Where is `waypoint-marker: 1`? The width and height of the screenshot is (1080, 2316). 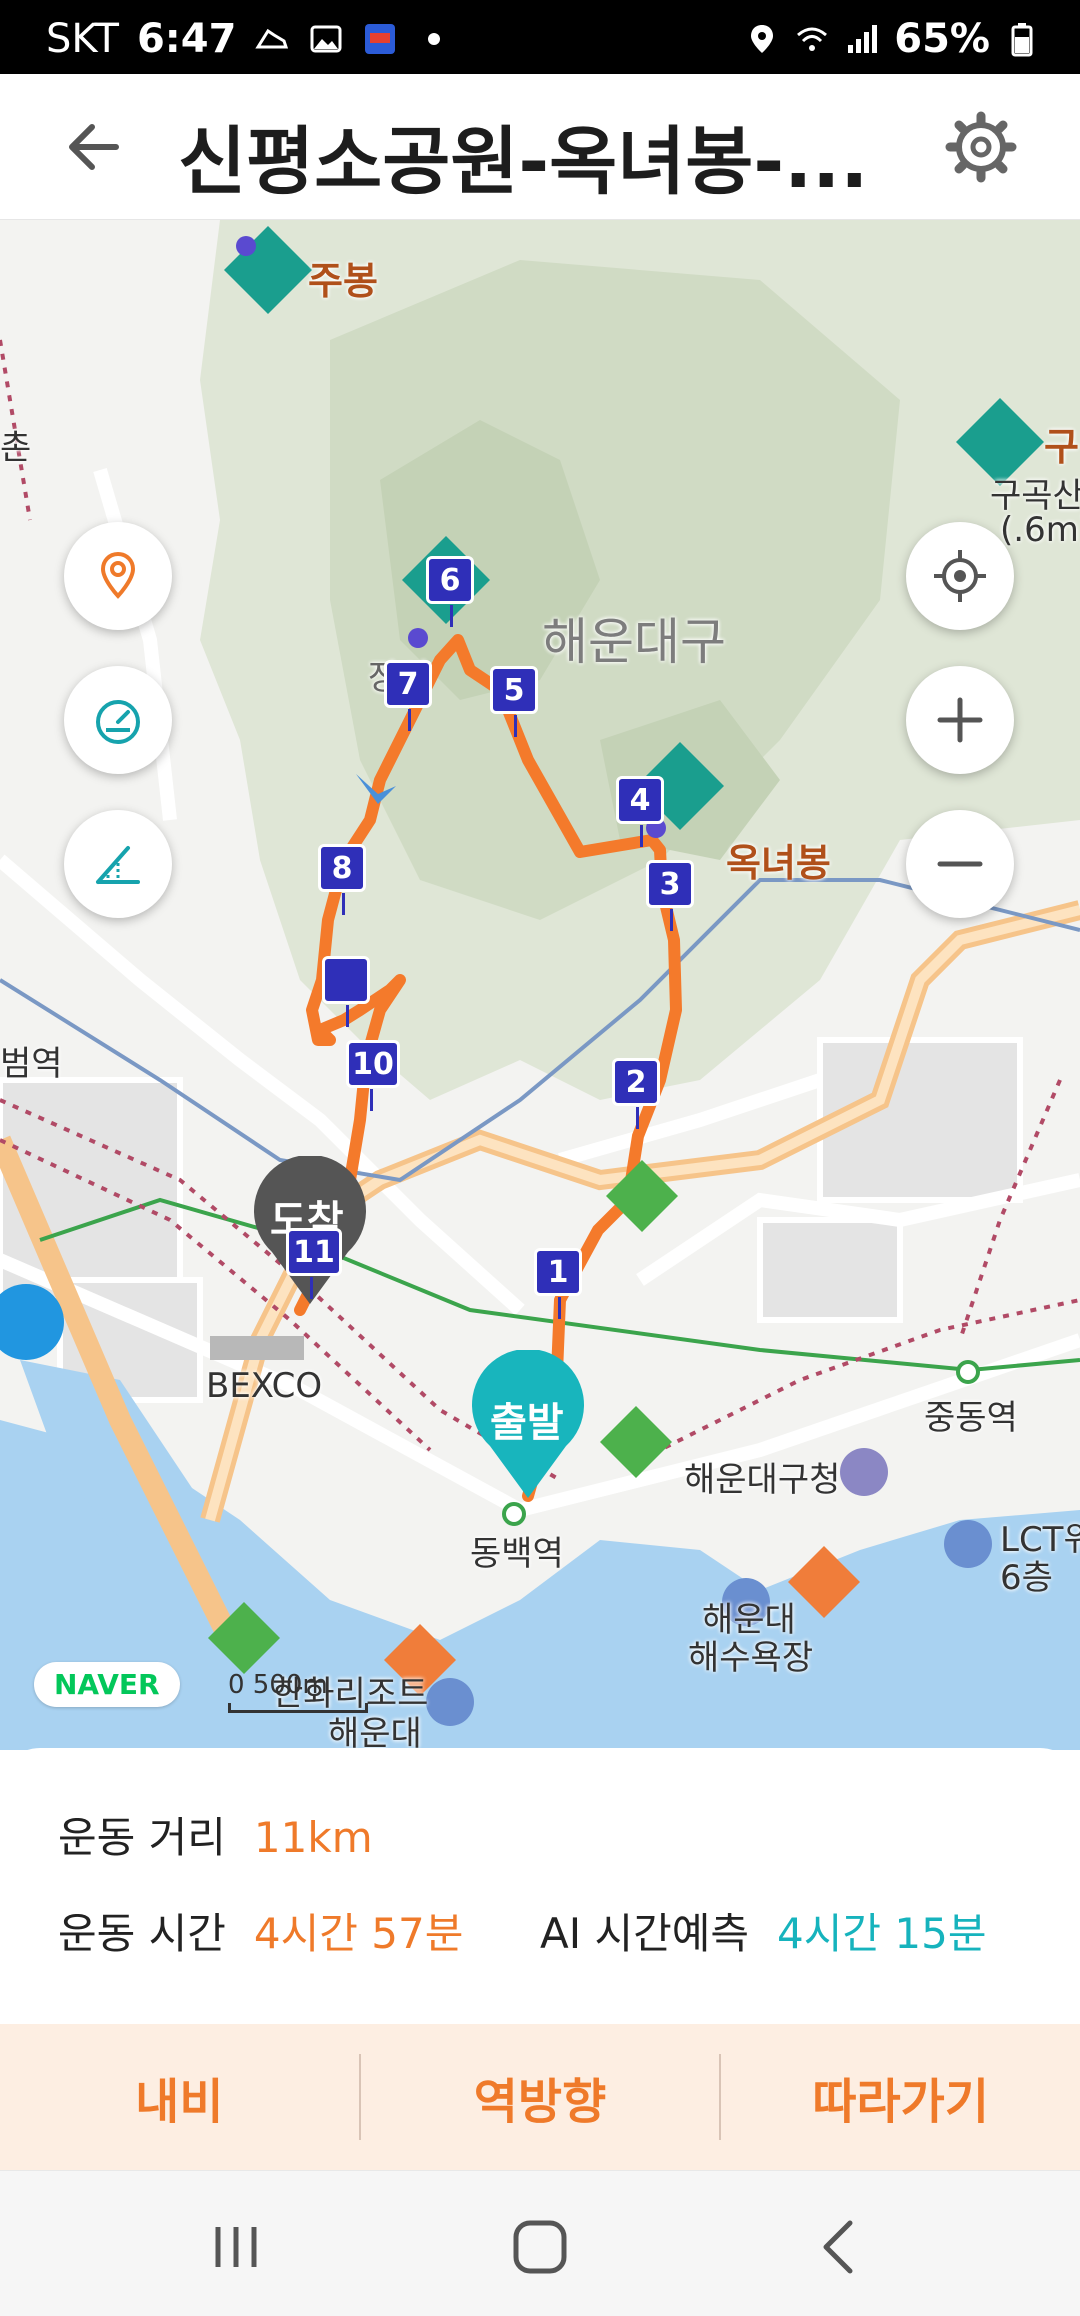
waypoint-marker: 1 is located at coordinates (558, 1283).